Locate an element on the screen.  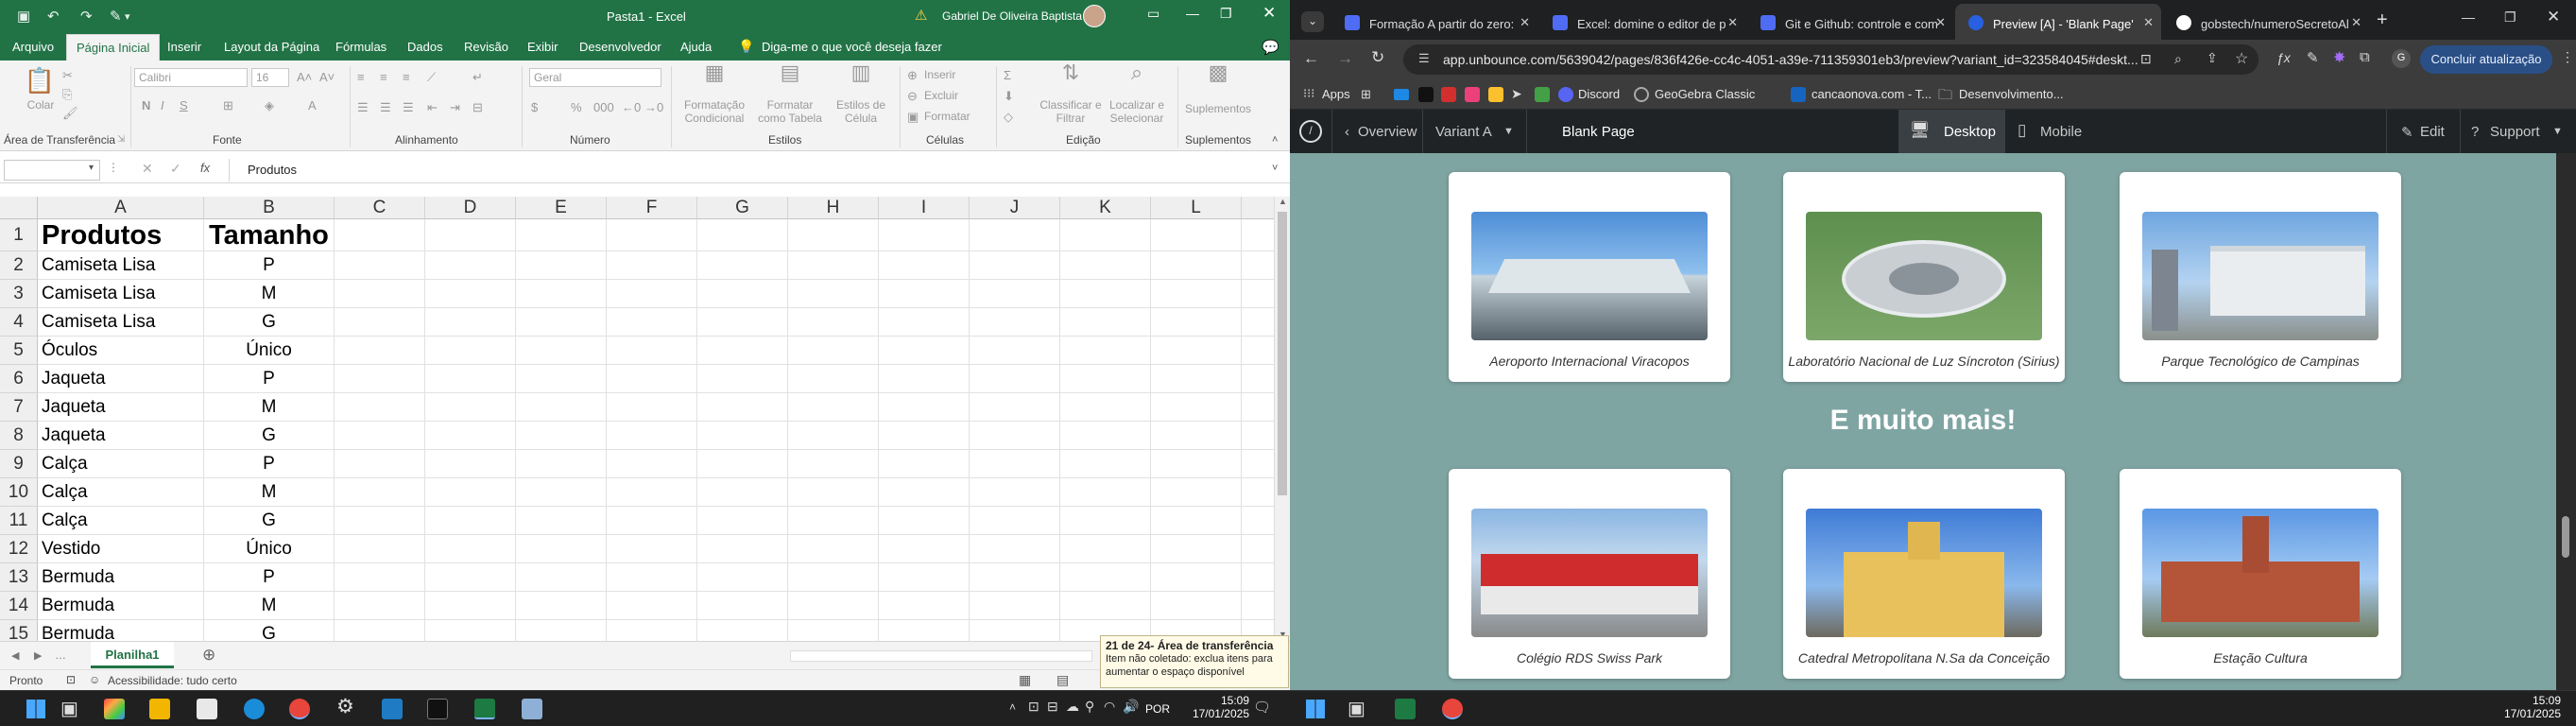
zoom-icon: ⌕ is located at coordinates (2178, 59).